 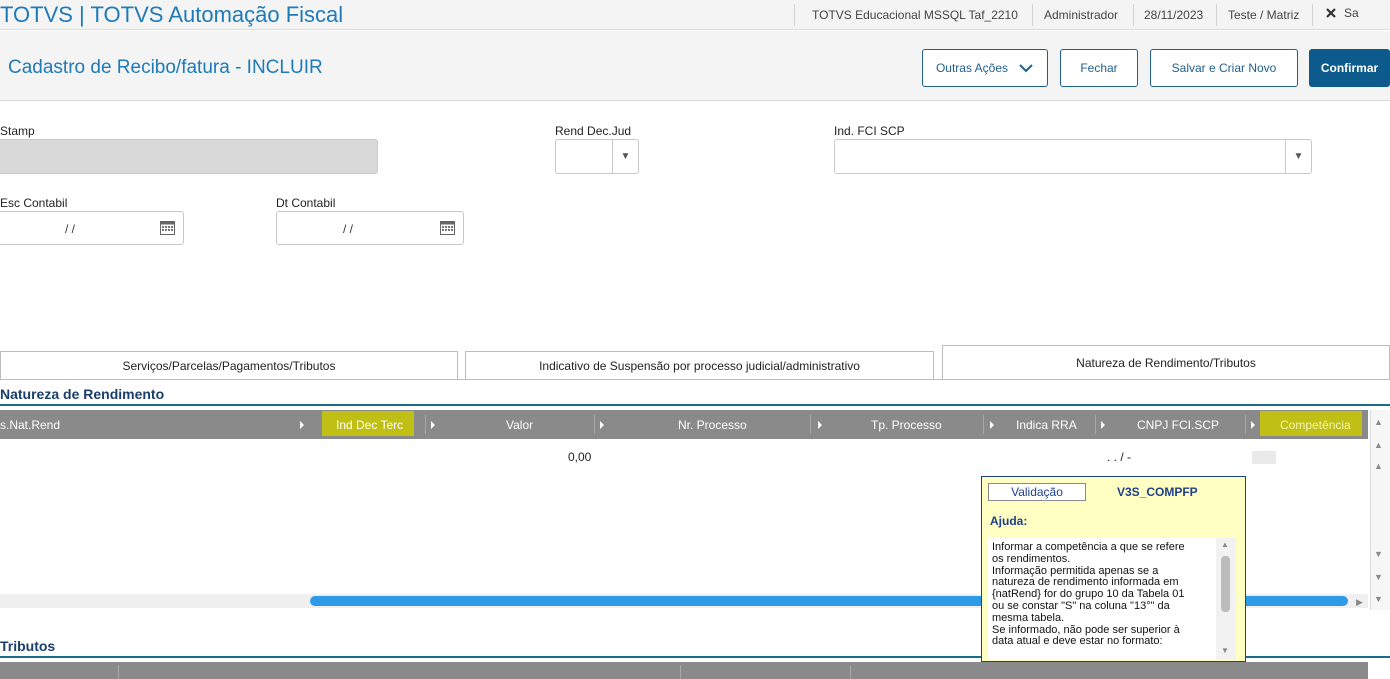 I want to click on ind-fci-scp-label: Ind. FCI SCP, so click(x=869, y=131).